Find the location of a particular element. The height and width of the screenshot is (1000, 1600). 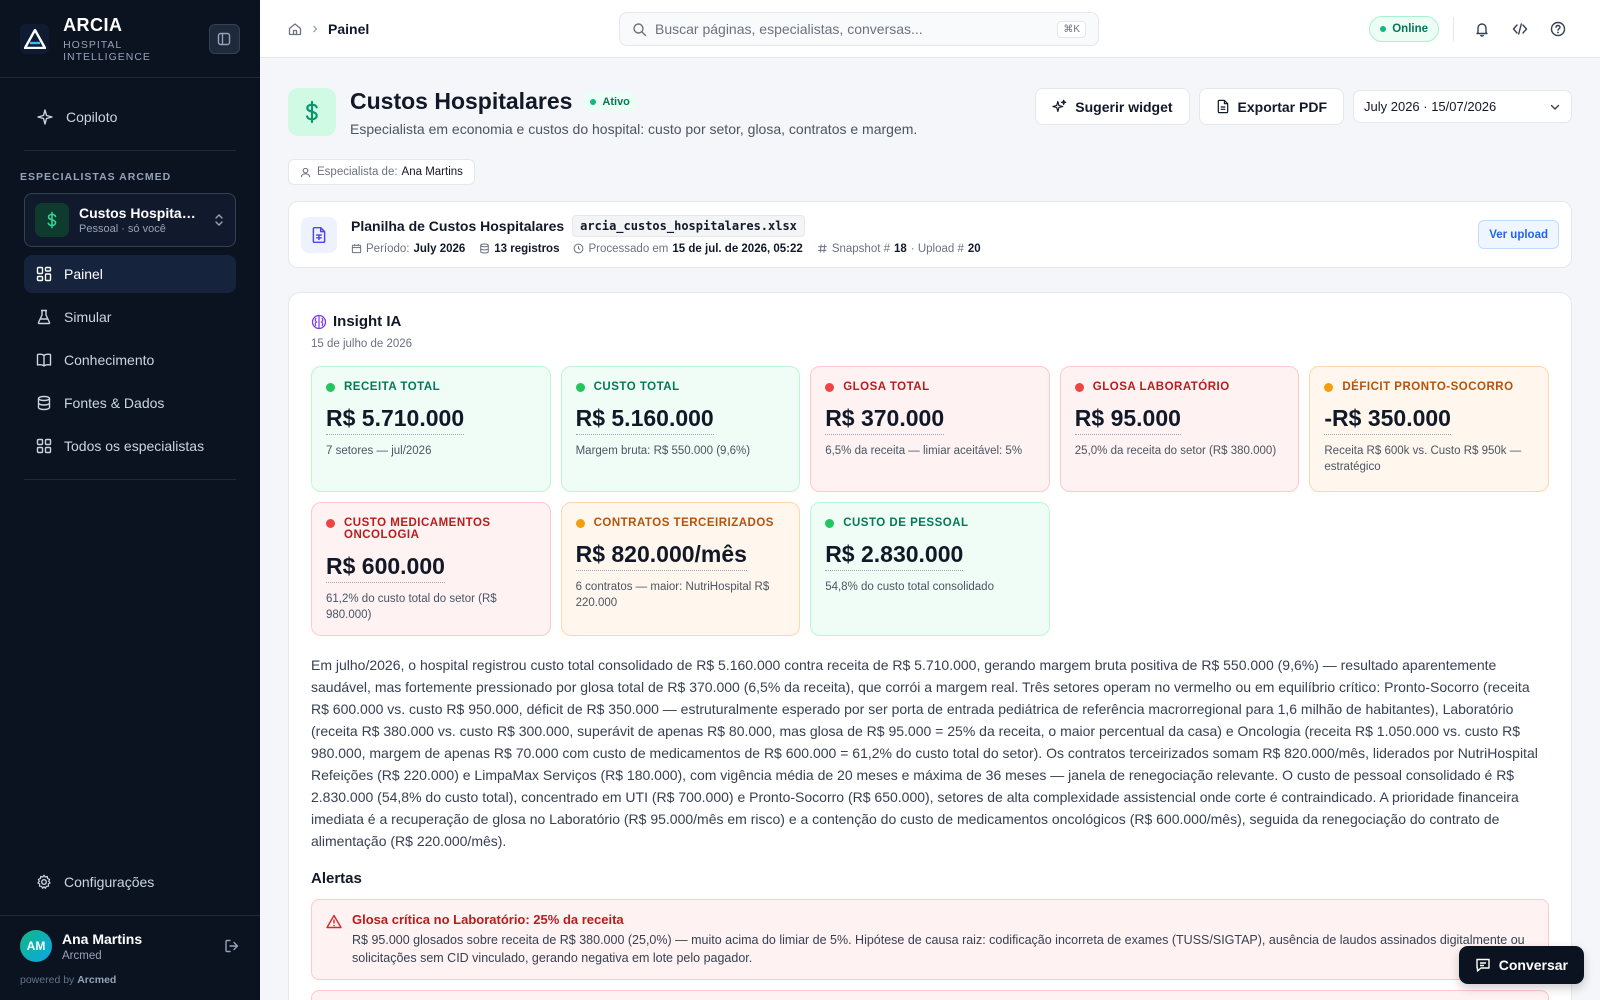

meta-snapshot-label: Snapshot # is located at coordinates (860, 248).